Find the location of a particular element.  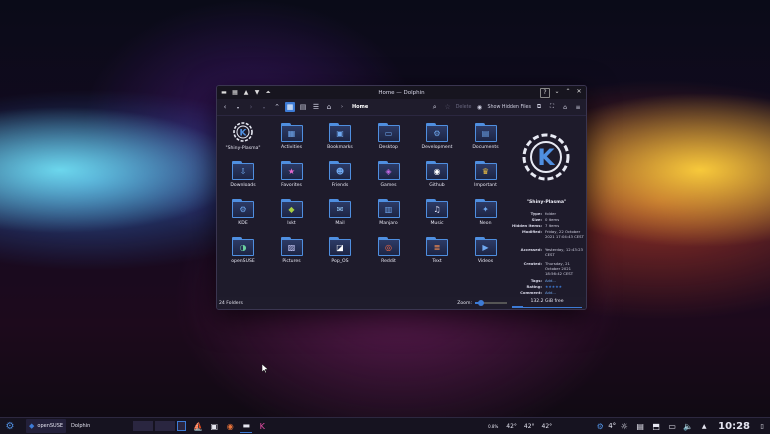

folder-item: ⚙ KDE is located at coordinates (243, 214).